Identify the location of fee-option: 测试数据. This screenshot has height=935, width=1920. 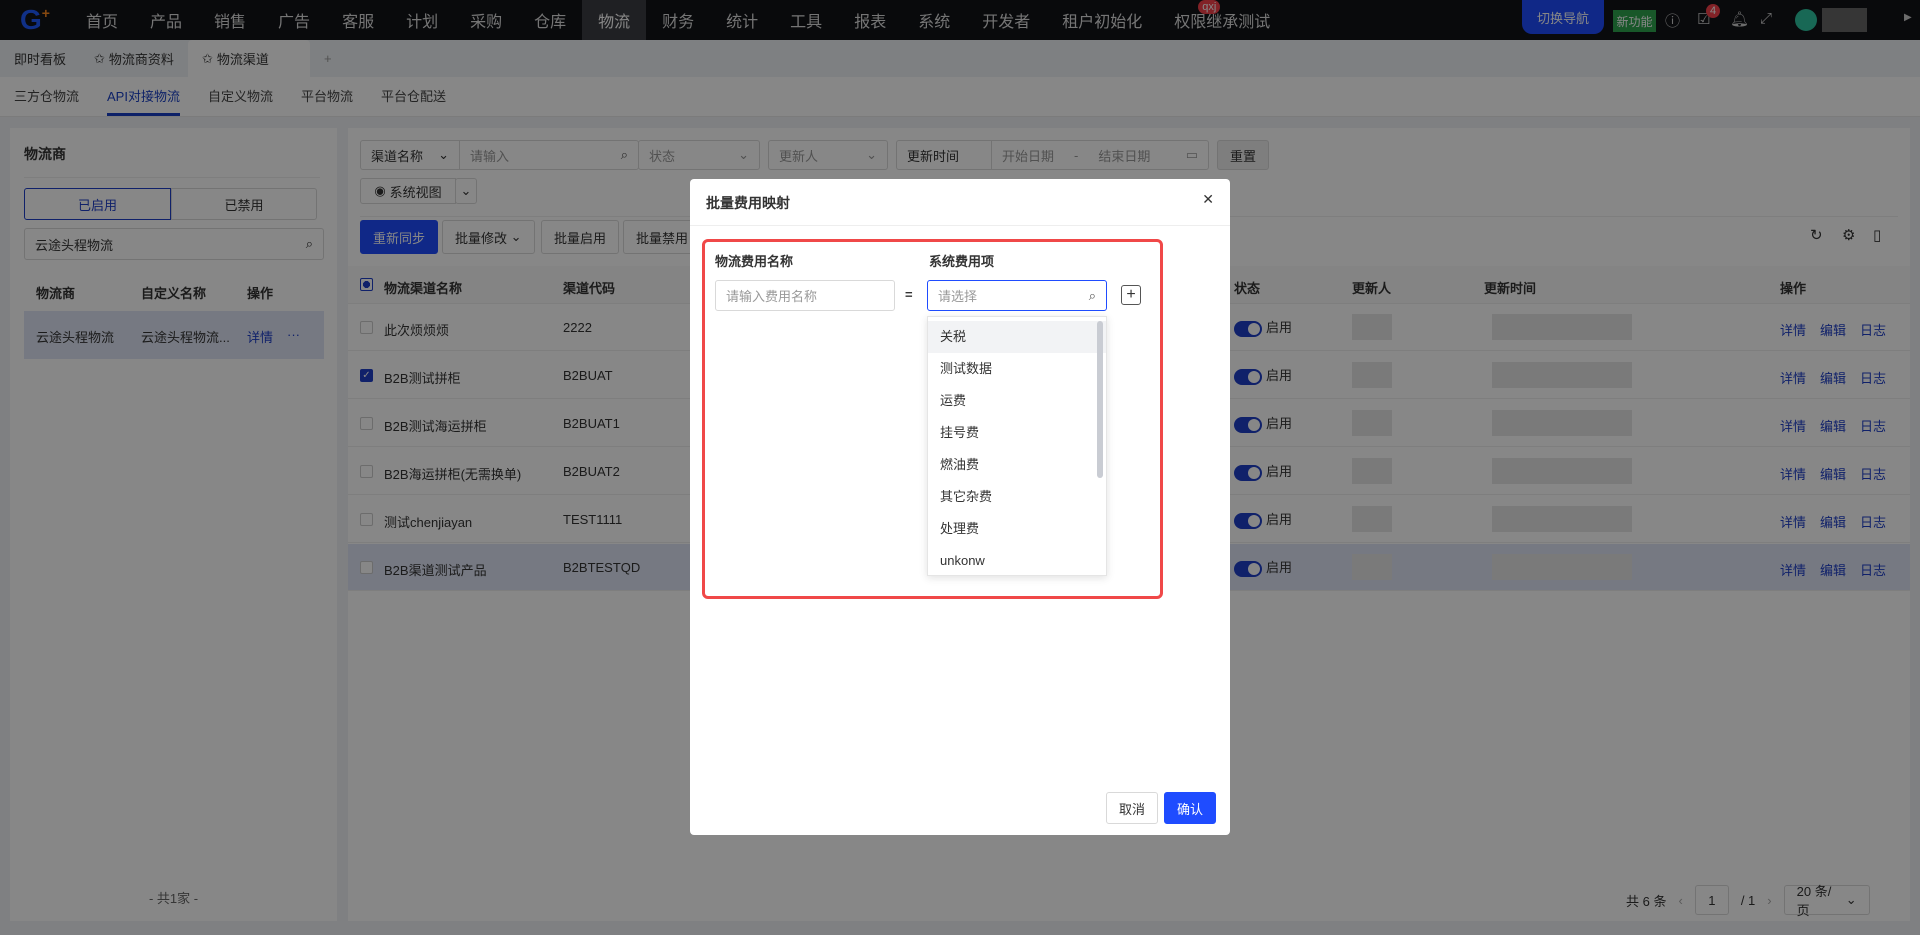
(1017, 369).